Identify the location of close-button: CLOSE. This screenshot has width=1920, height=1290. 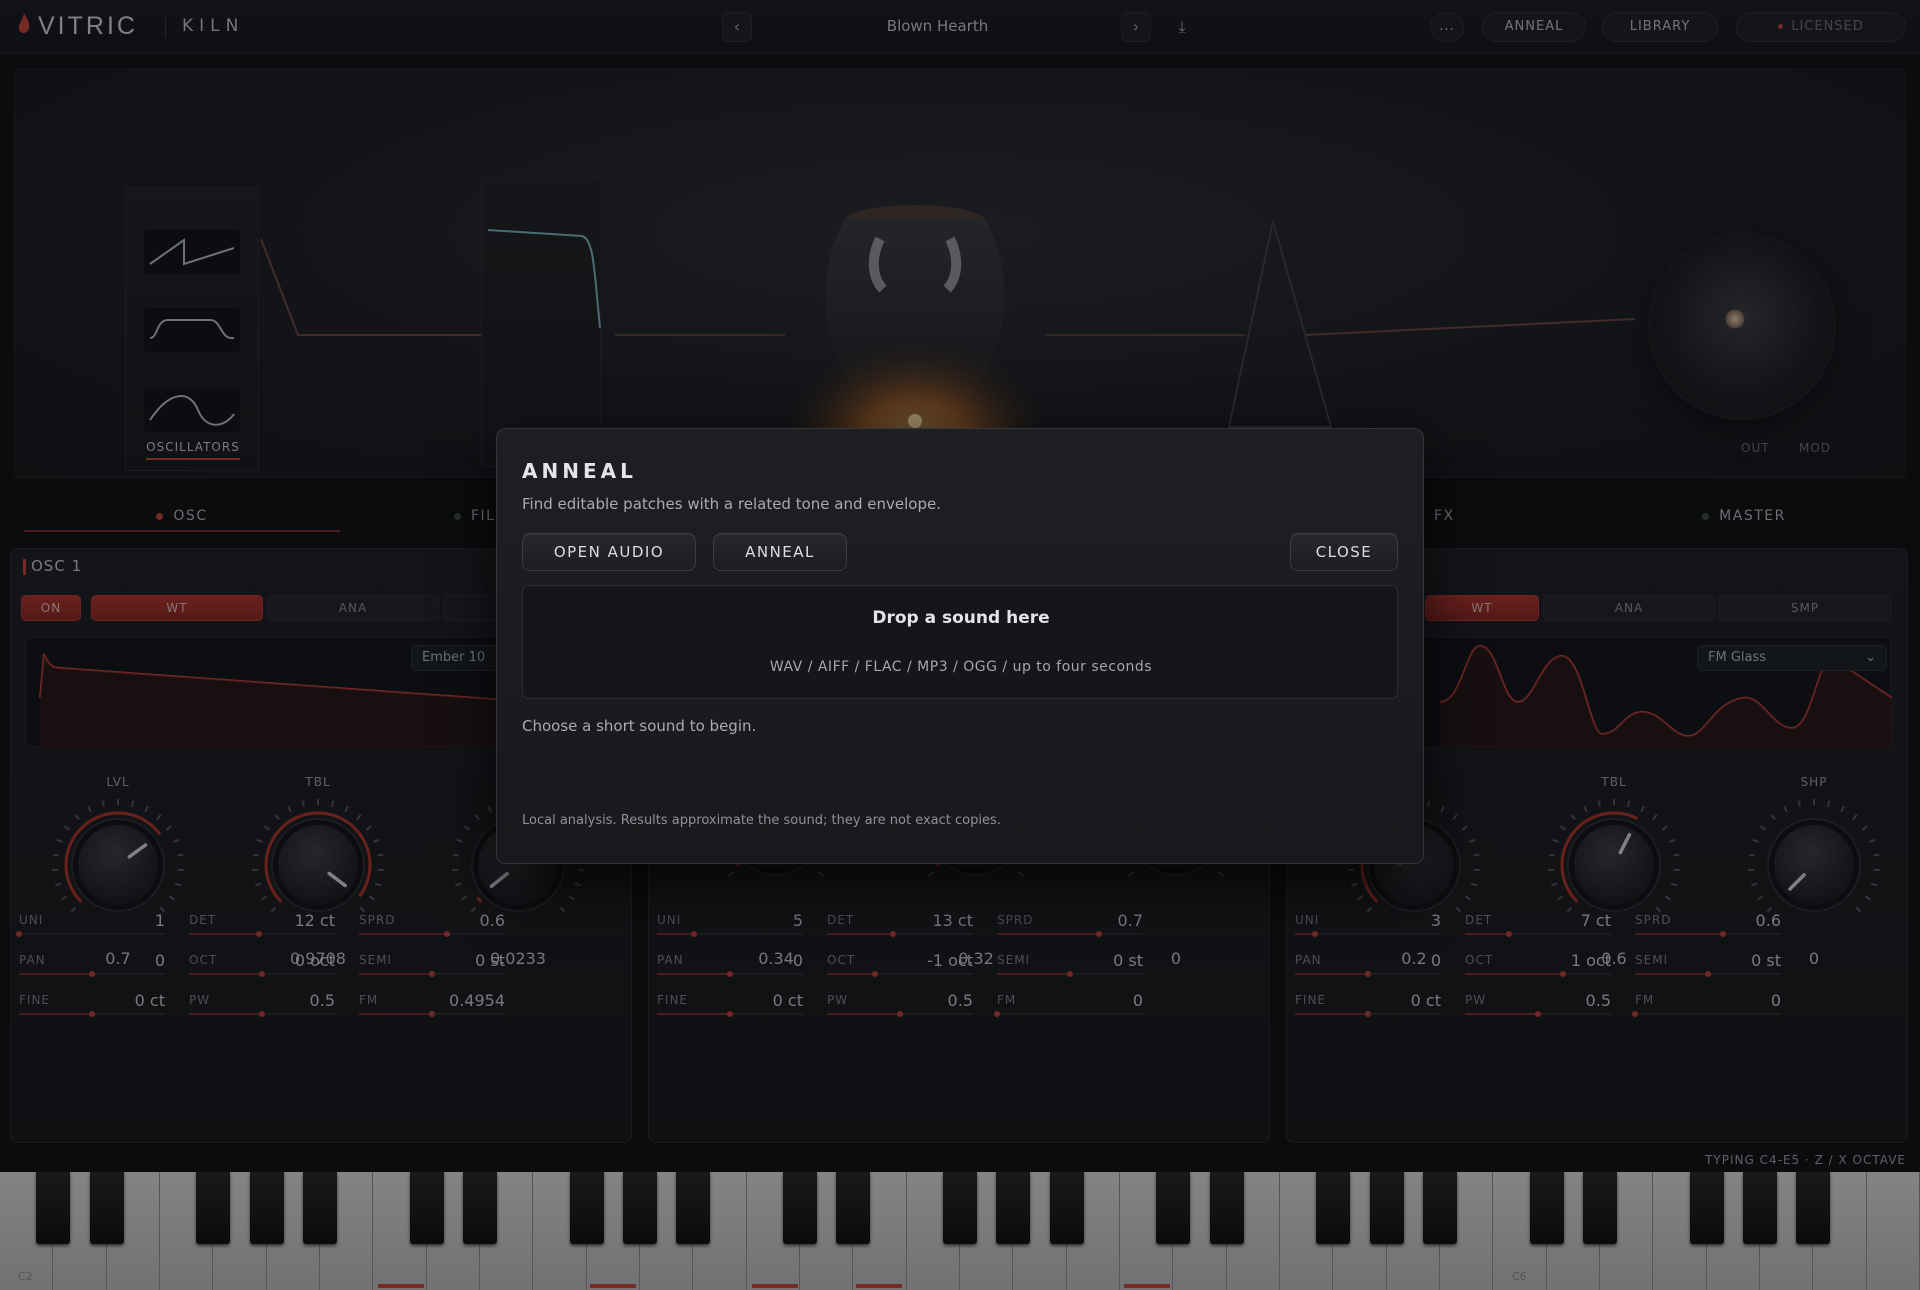
(1344, 552).